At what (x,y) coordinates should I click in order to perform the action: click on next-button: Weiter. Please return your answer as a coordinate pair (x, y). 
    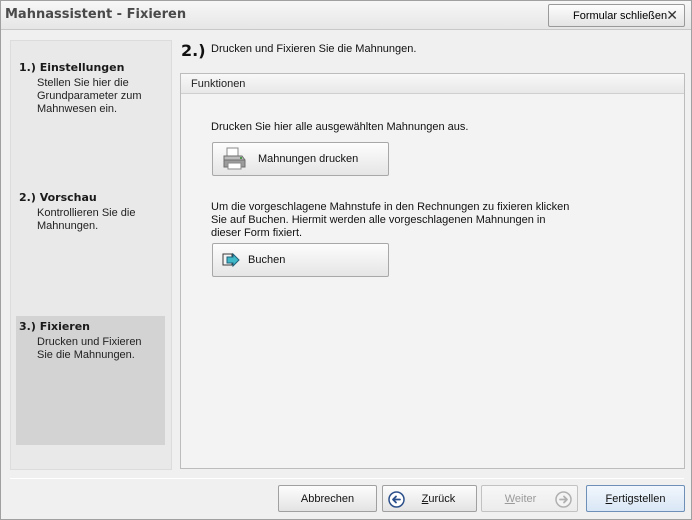
    Looking at the image, I should click on (529, 498).